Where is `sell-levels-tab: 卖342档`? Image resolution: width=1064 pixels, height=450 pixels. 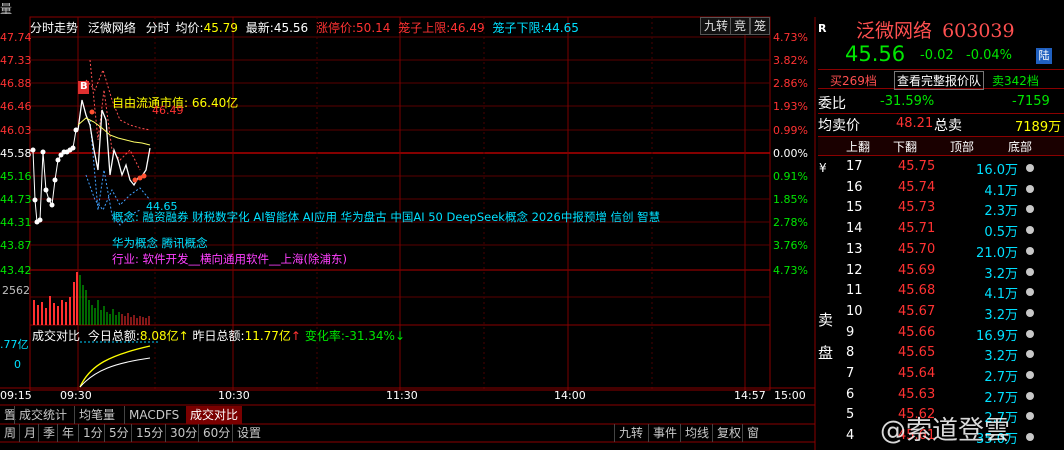 sell-levels-tab: 卖342档 is located at coordinates (1015, 80).